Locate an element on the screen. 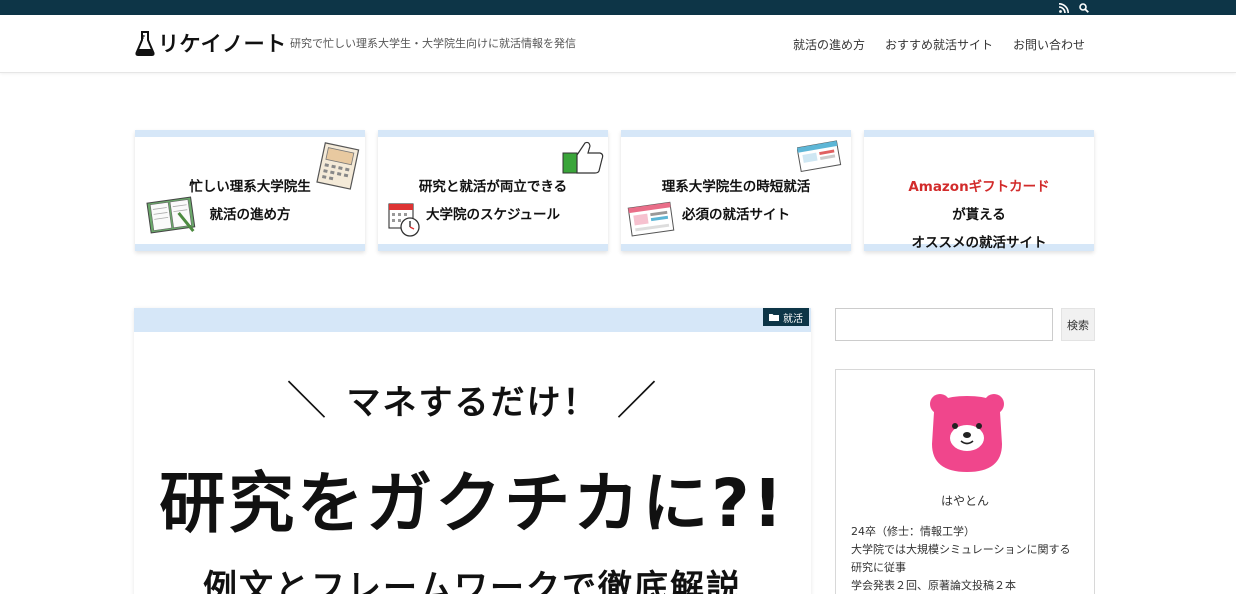 The width and height of the screenshot is (1236, 594). site-tagline: 研究で忙しい理系大学生・大学院生向けに就活情報を発信 is located at coordinates (433, 43).